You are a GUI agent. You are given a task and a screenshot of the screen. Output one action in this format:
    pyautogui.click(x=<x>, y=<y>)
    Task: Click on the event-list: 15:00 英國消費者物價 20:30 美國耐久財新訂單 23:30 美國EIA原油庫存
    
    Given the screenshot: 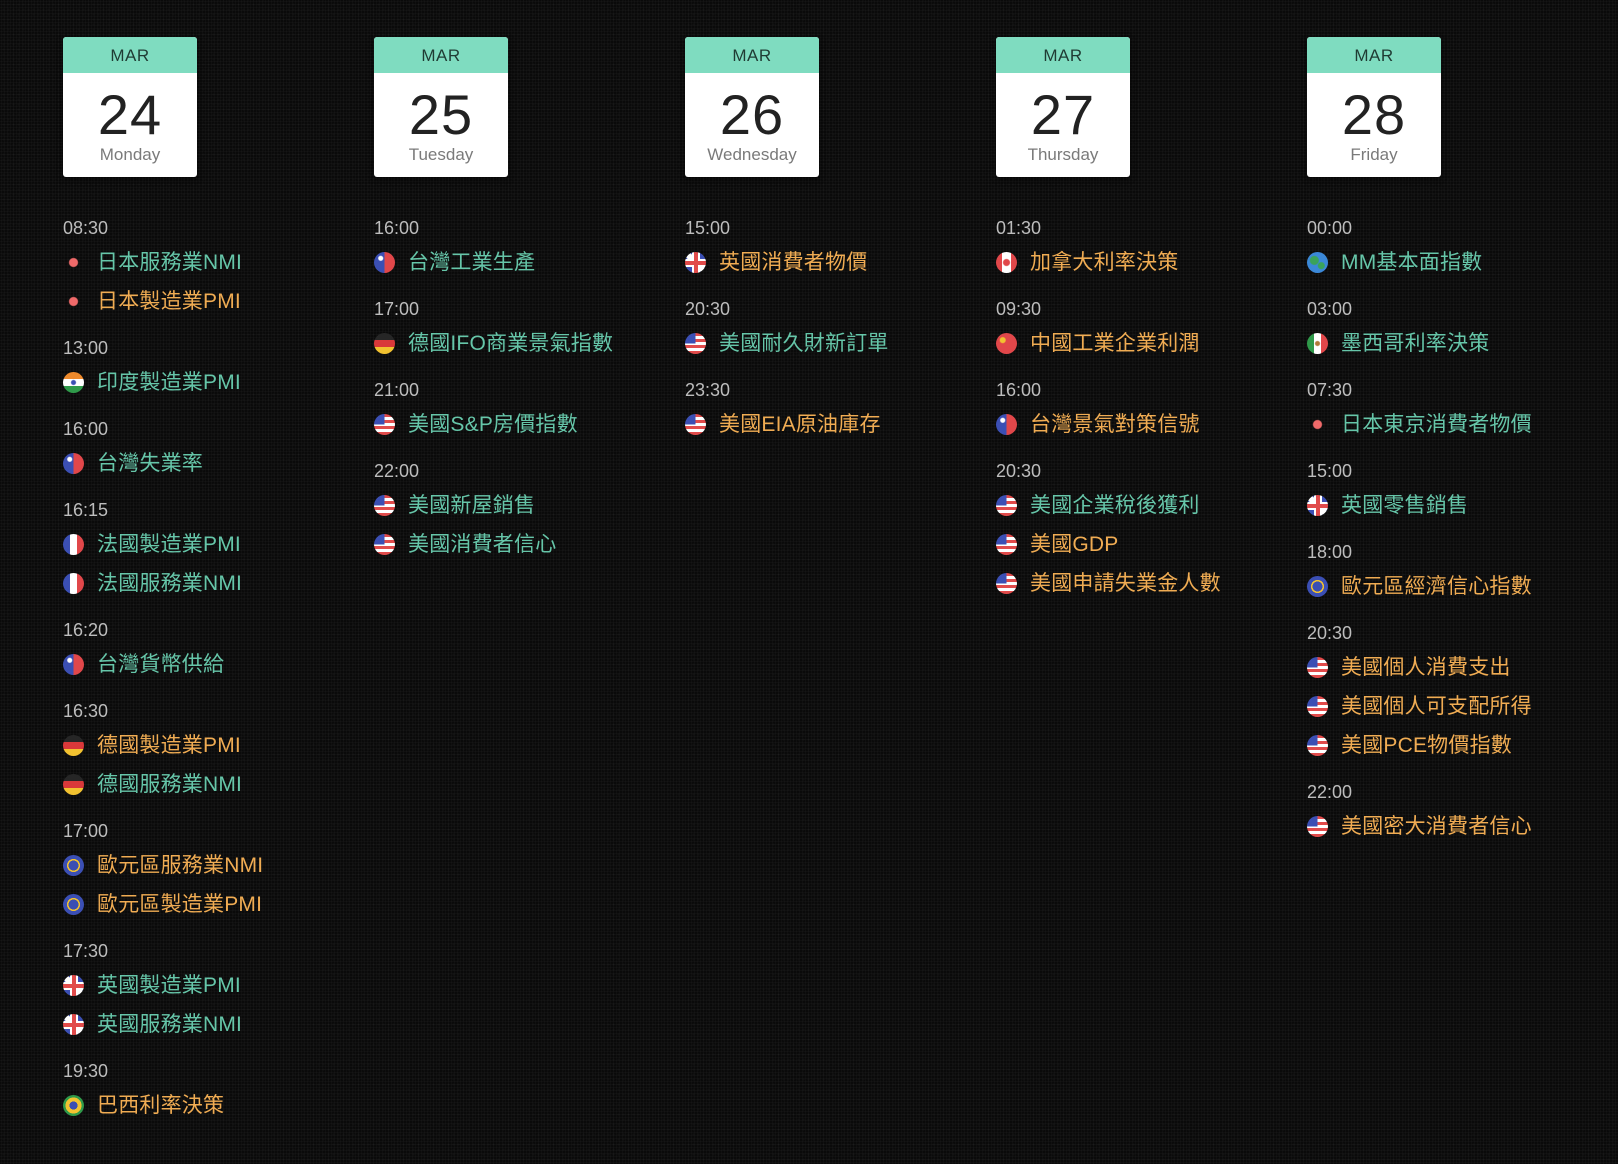 What is the action you would take?
    pyautogui.click(x=835, y=330)
    